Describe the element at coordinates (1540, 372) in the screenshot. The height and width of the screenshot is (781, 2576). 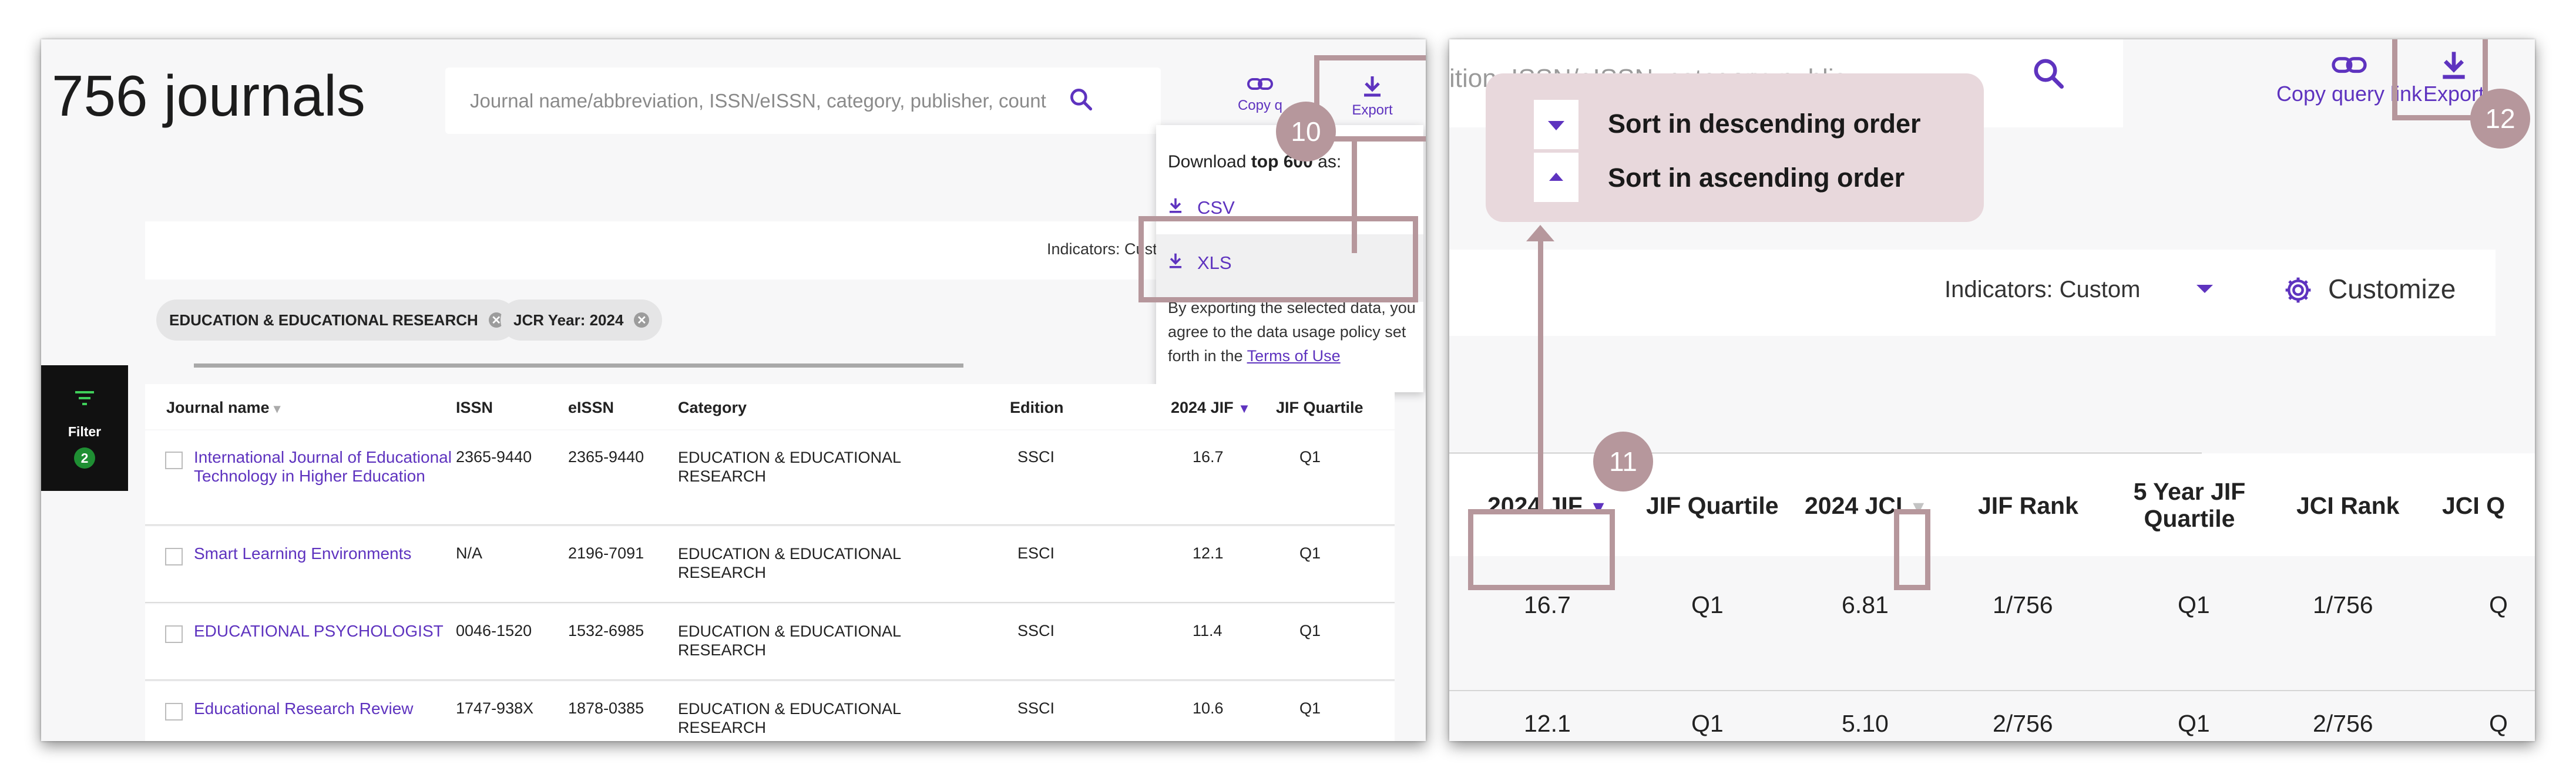
I see `callout-connector` at that location.